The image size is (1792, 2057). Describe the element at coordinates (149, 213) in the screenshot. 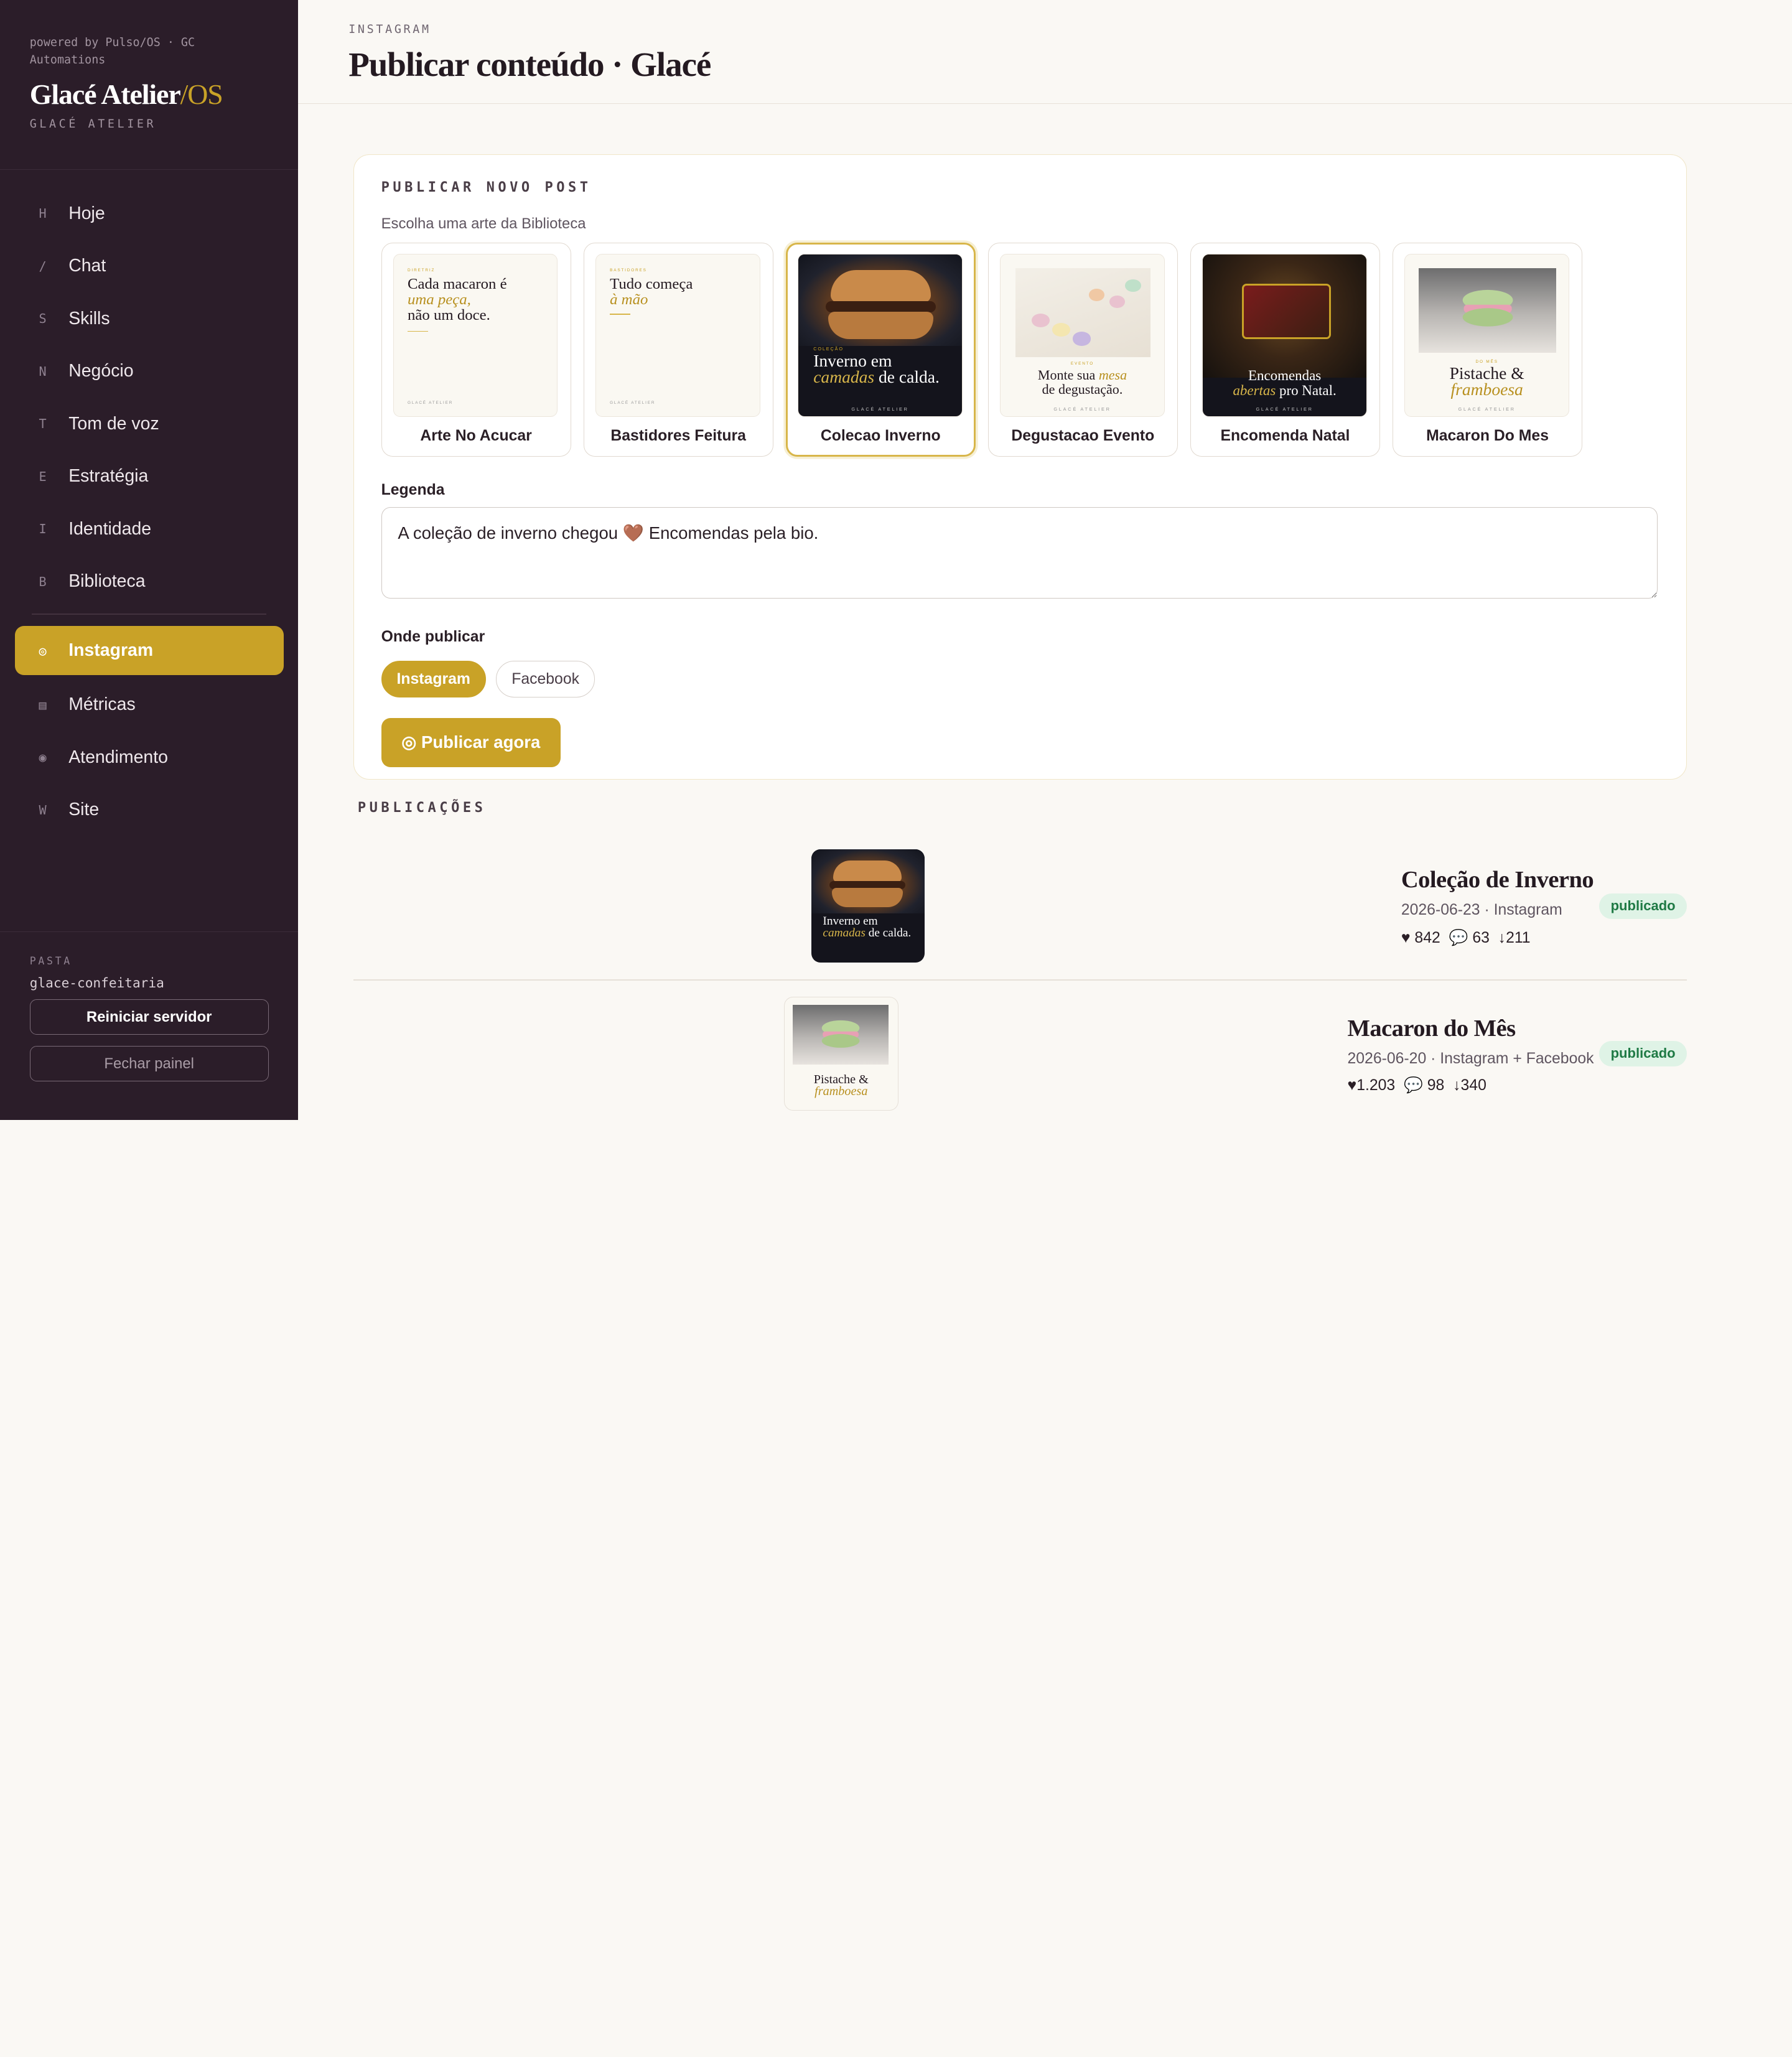

I see `nav-item-hoje: H Hoje` at that location.